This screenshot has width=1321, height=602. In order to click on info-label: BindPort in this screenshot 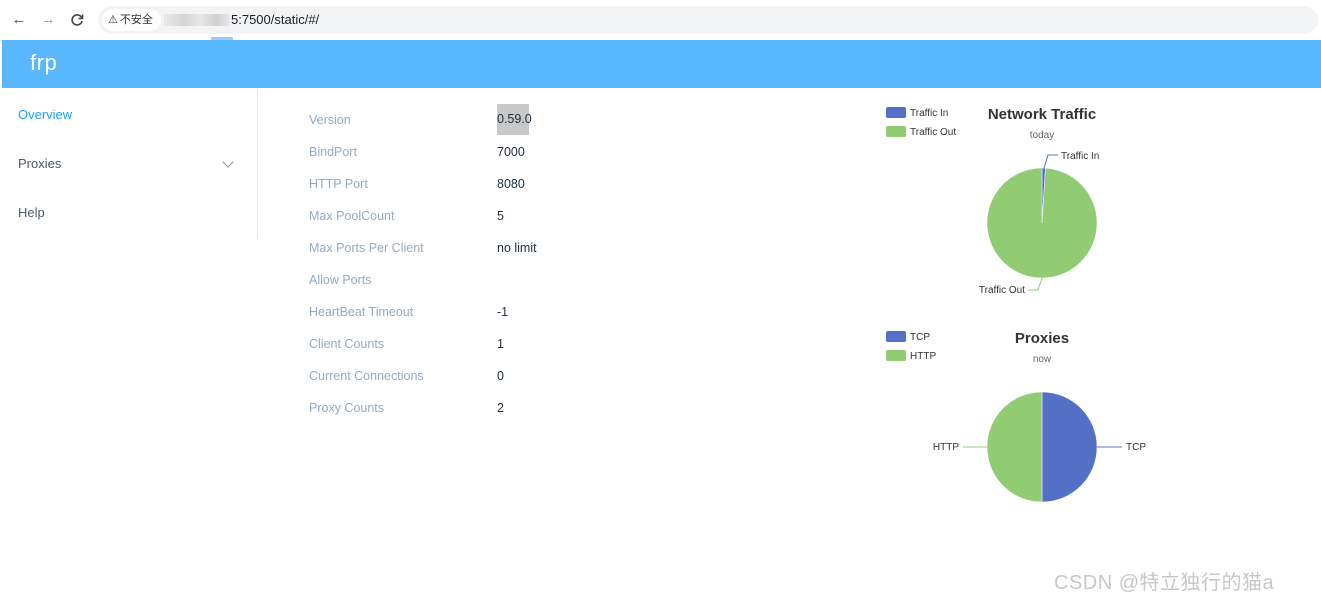, I will do `click(333, 152)`.